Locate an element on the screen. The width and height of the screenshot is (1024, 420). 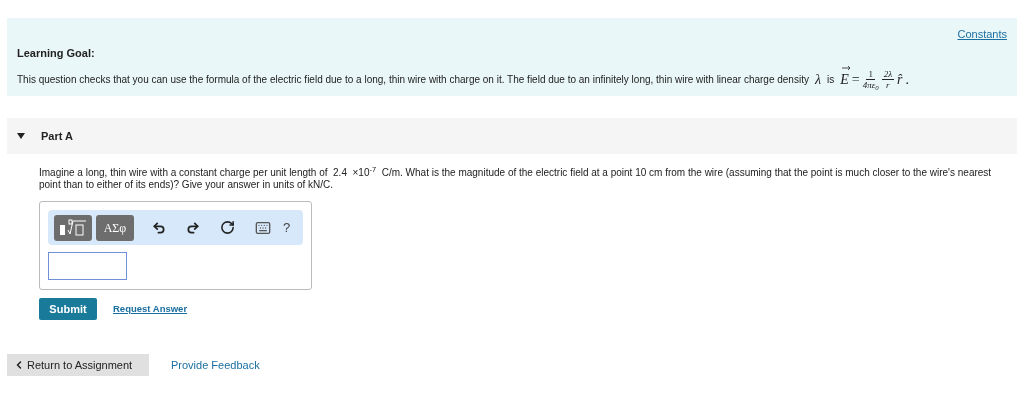
math-symbol: λ is located at coordinates (817, 80).